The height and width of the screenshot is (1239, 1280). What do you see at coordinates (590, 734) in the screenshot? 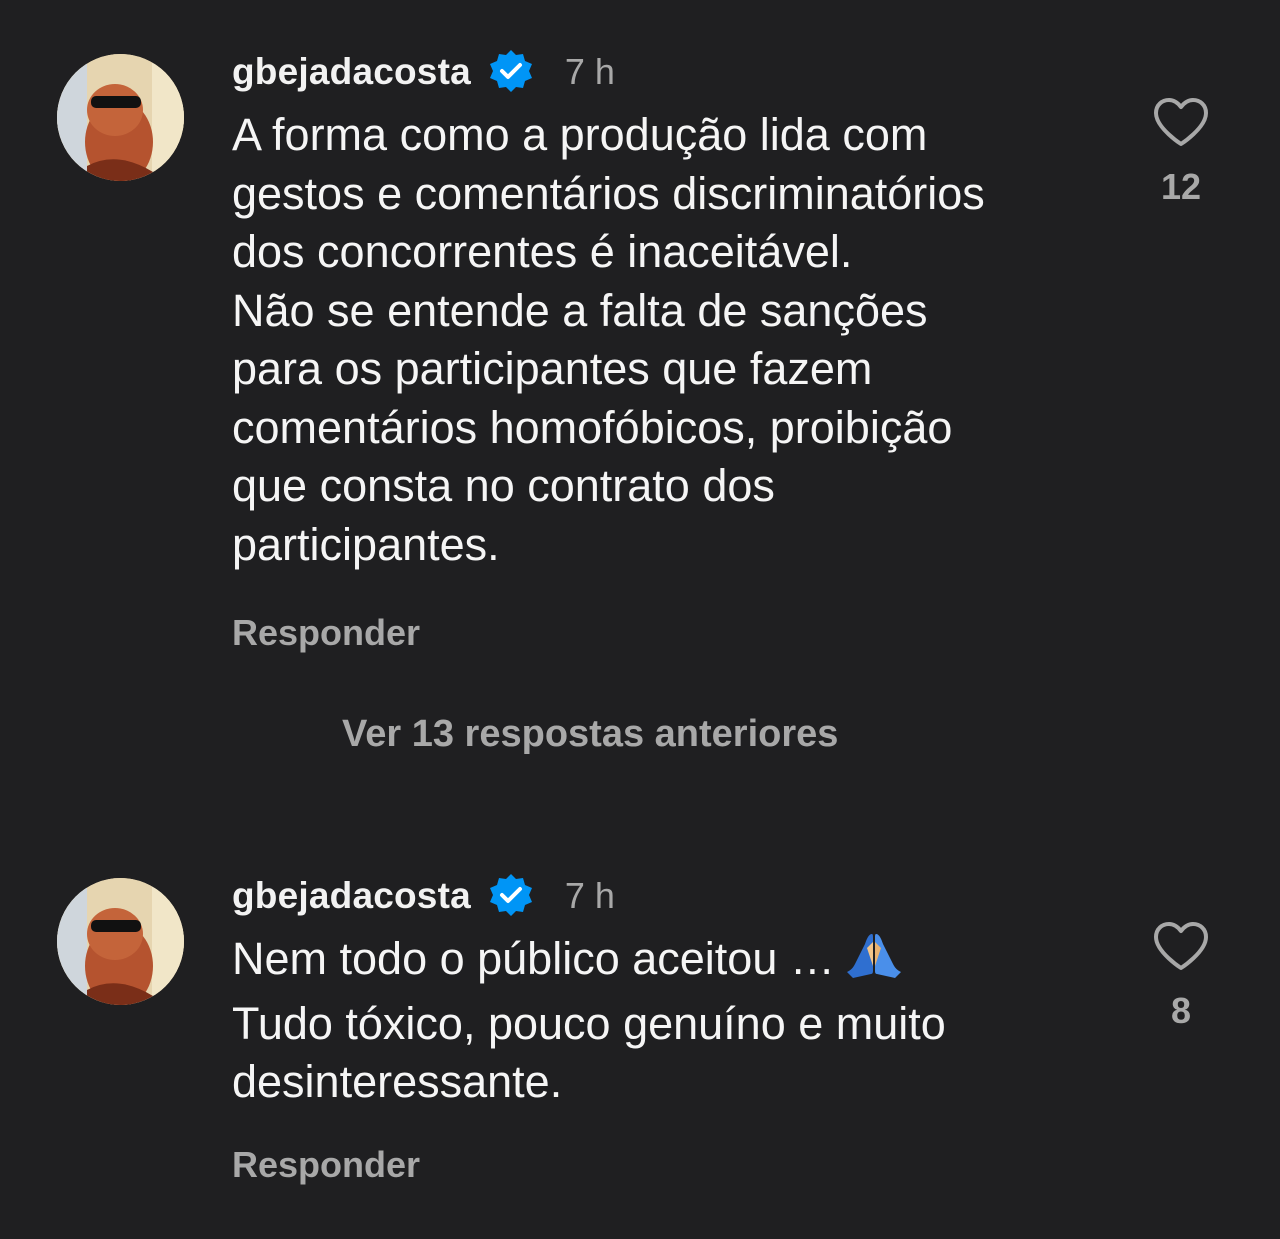
I see `view-previous-replies-button: Ver 13 respostas anteriores` at bounding box center [590, 734].